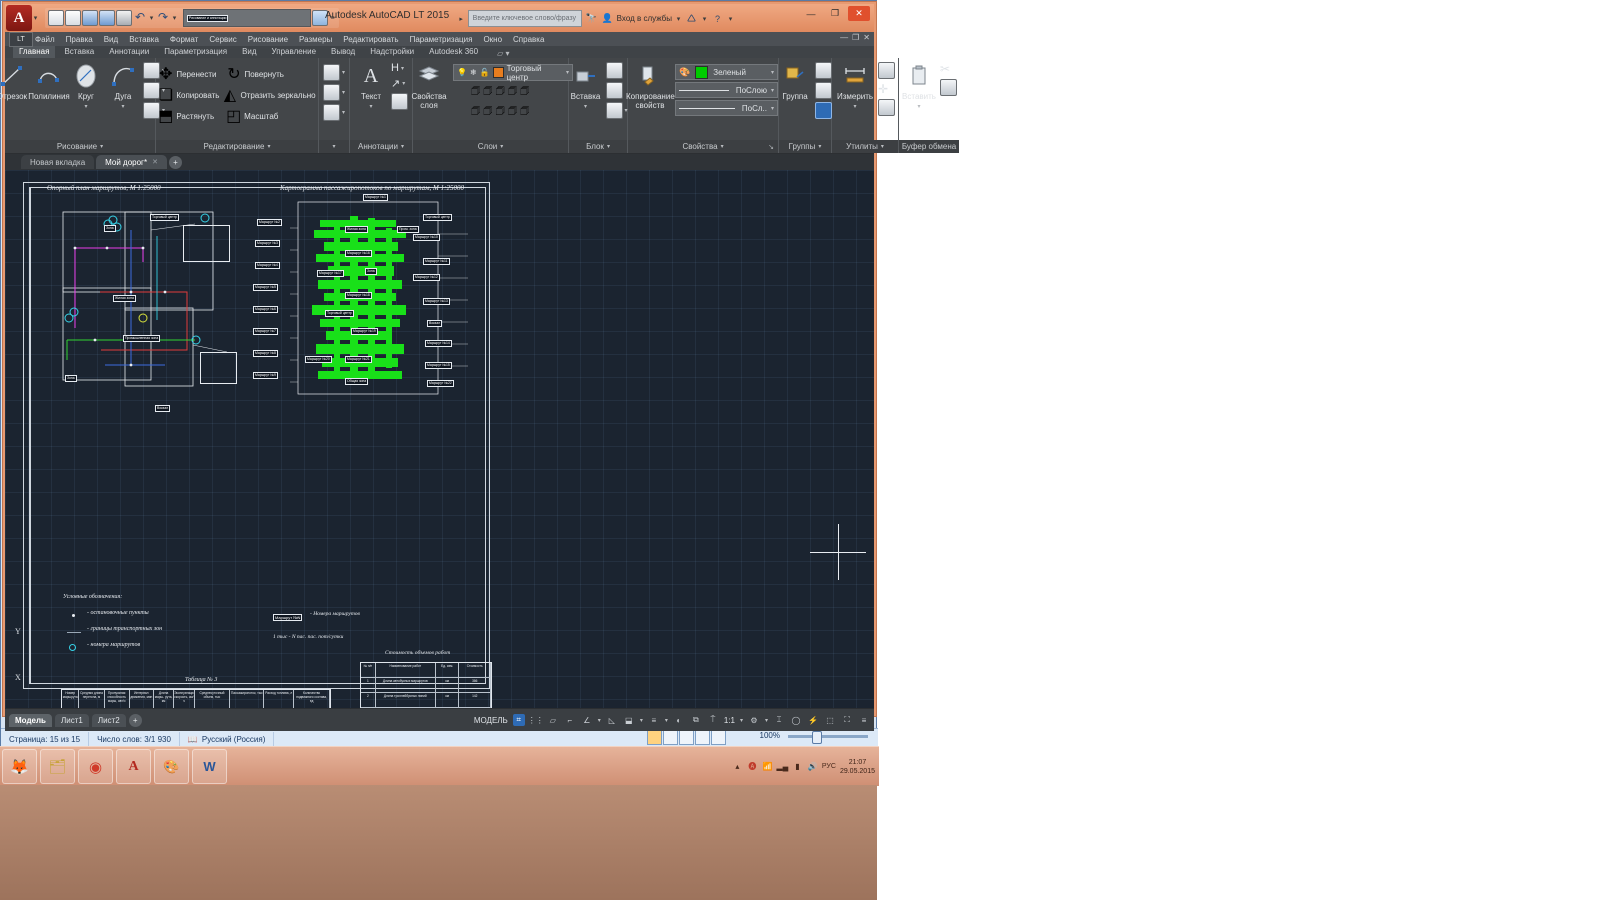  I want to click on snap-icon: ⋮⋮, so click(536, 720).